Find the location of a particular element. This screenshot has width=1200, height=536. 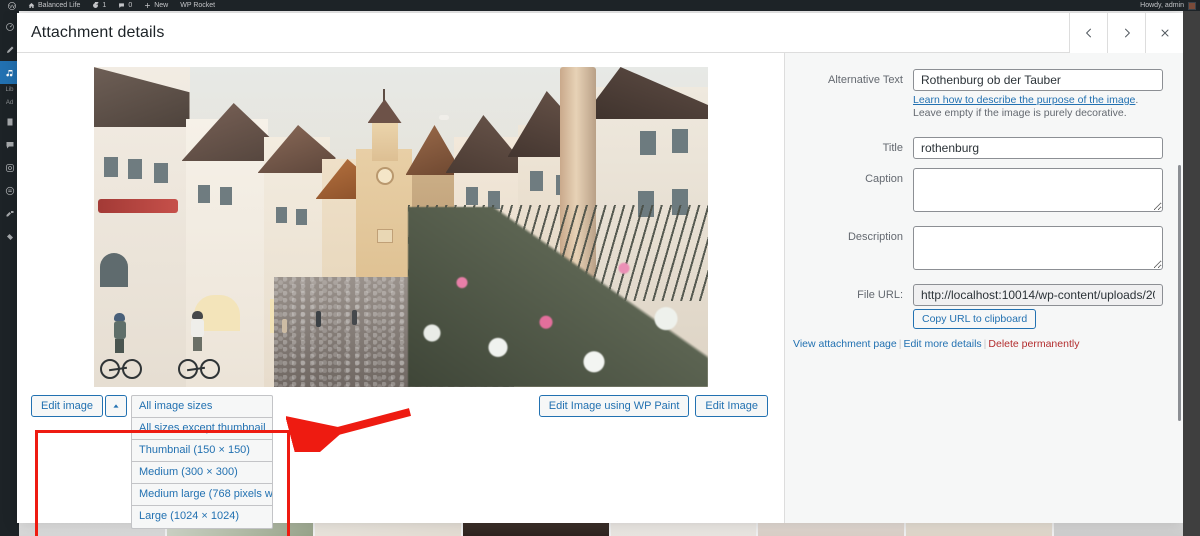

setting-title: Title is located at coordinates (978, 148).